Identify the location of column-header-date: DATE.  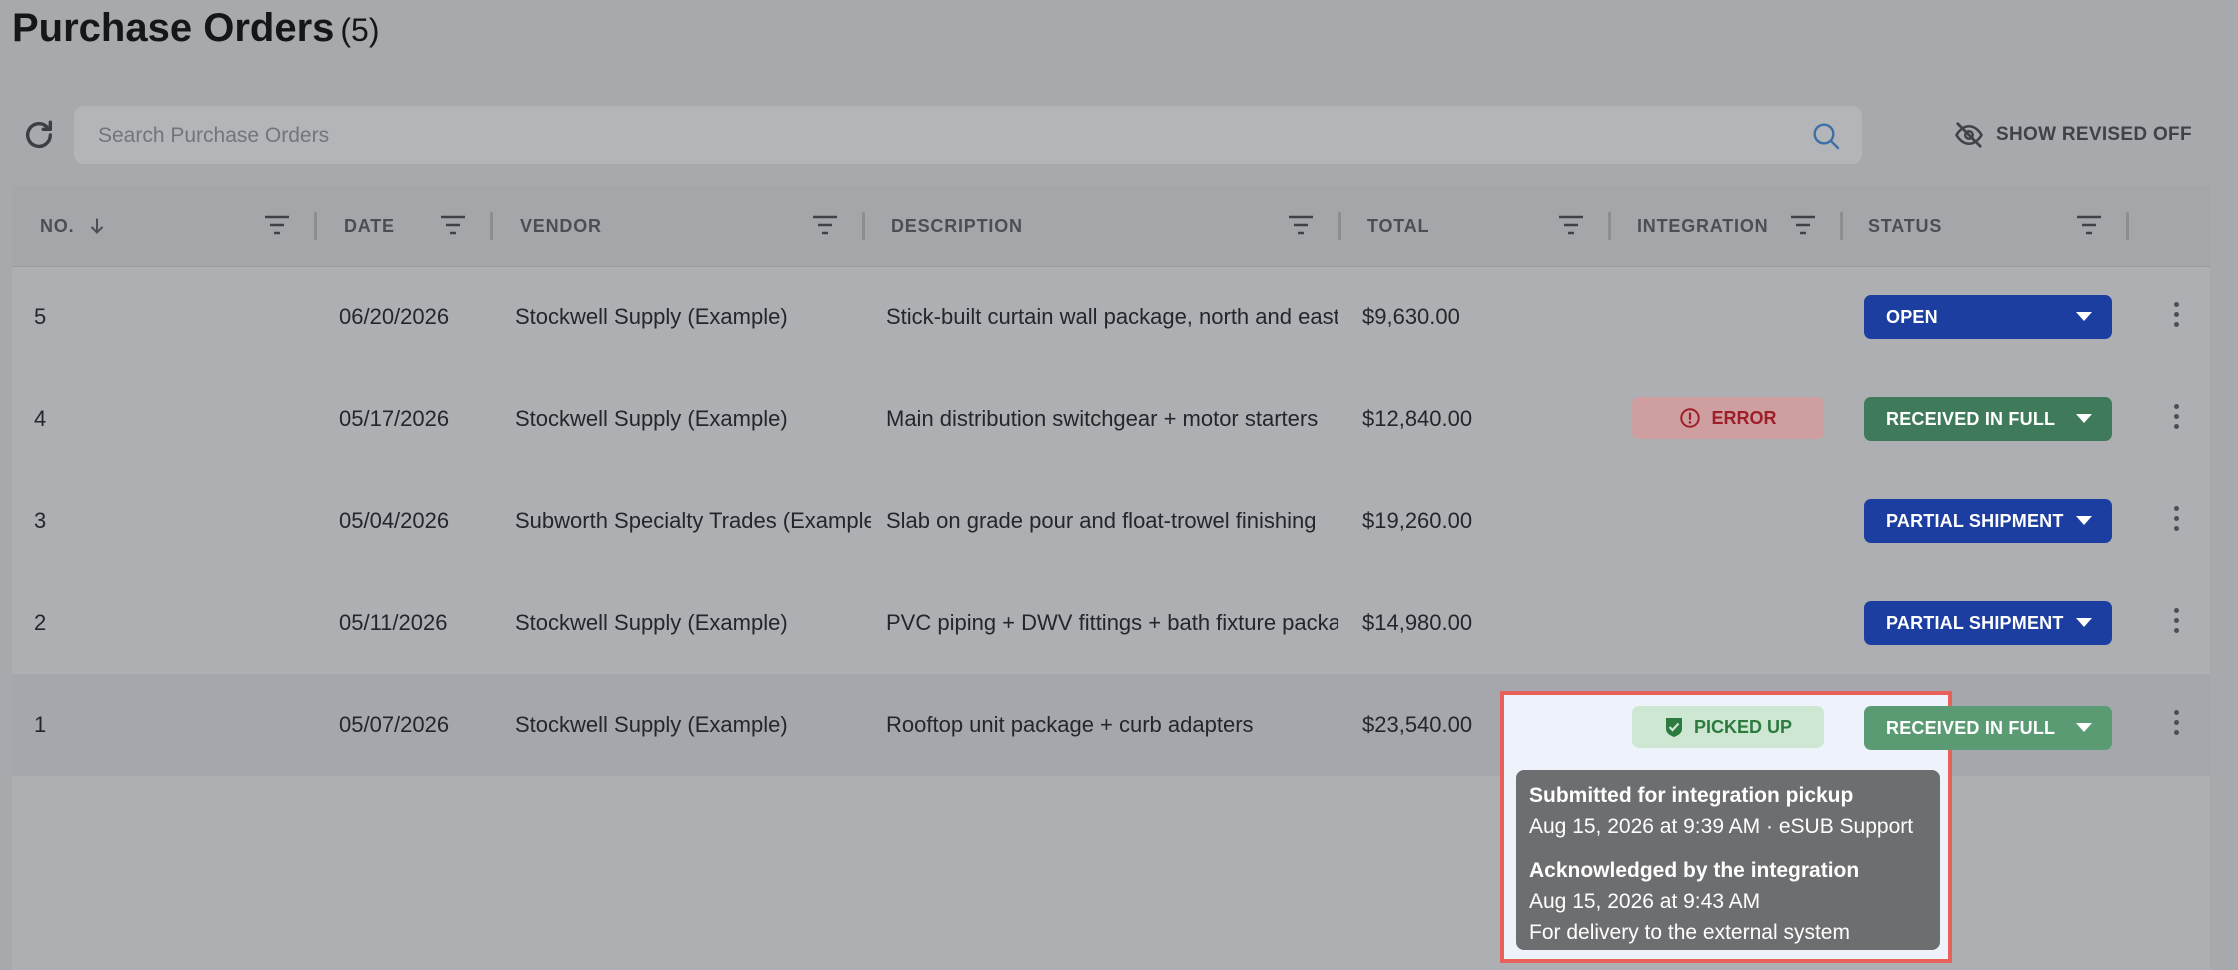
(369, 226).